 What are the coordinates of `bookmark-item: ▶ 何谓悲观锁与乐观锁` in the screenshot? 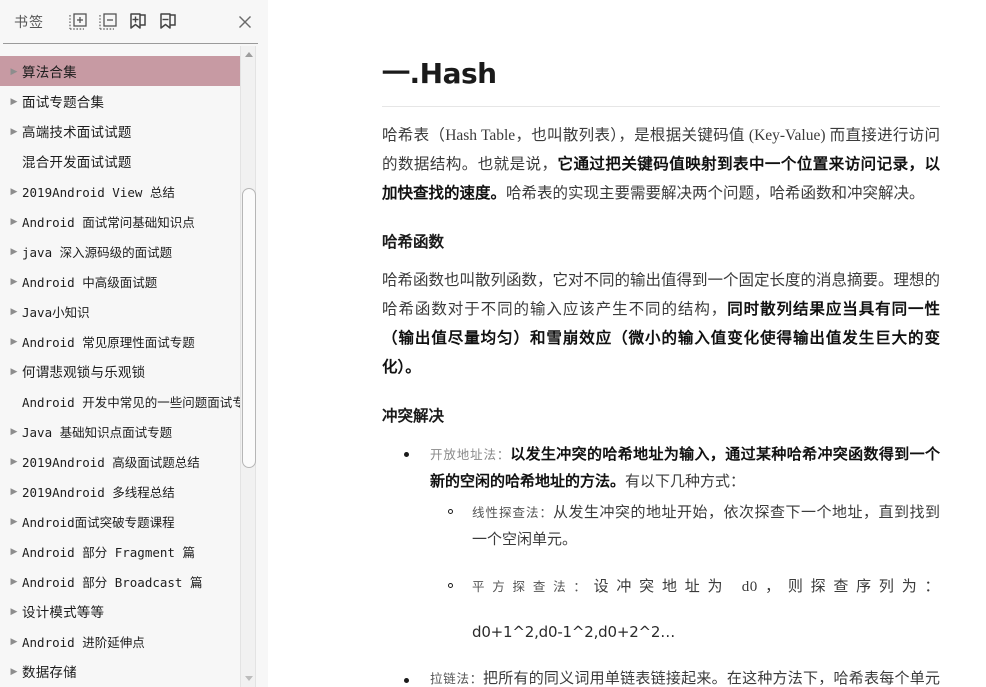 It's located at (126, 371).